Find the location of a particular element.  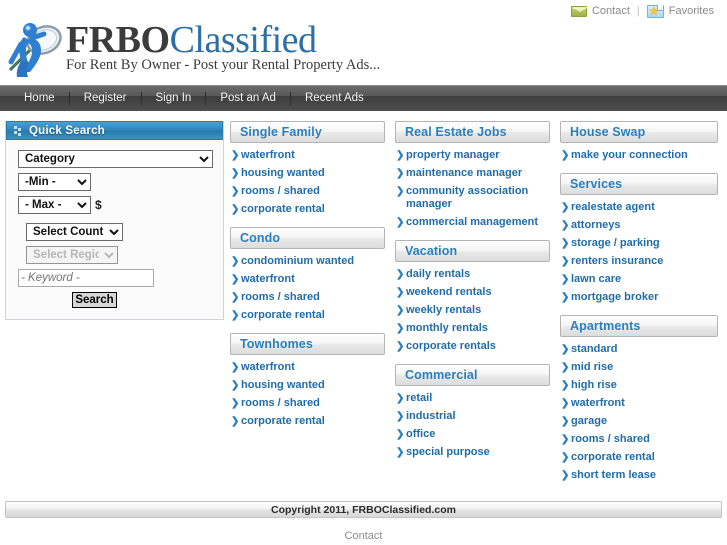

quick-search-title: Quick Search is located at coordinates (67, 130).